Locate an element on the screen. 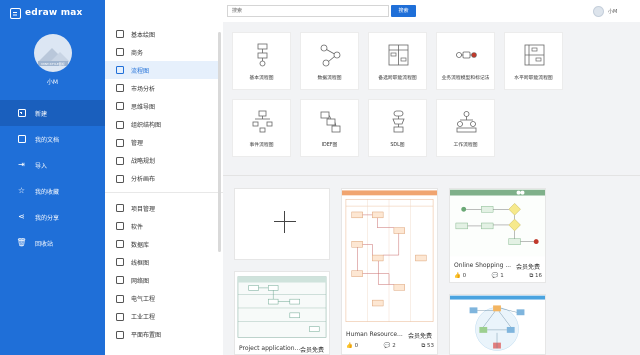  edraw-logo-icon is located at coordinates (15, 13).